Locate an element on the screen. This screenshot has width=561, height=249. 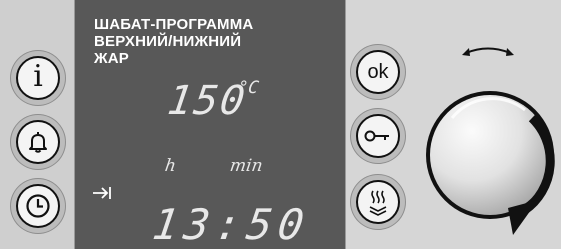
timer-bell-button is located at coordinates (38, 142).